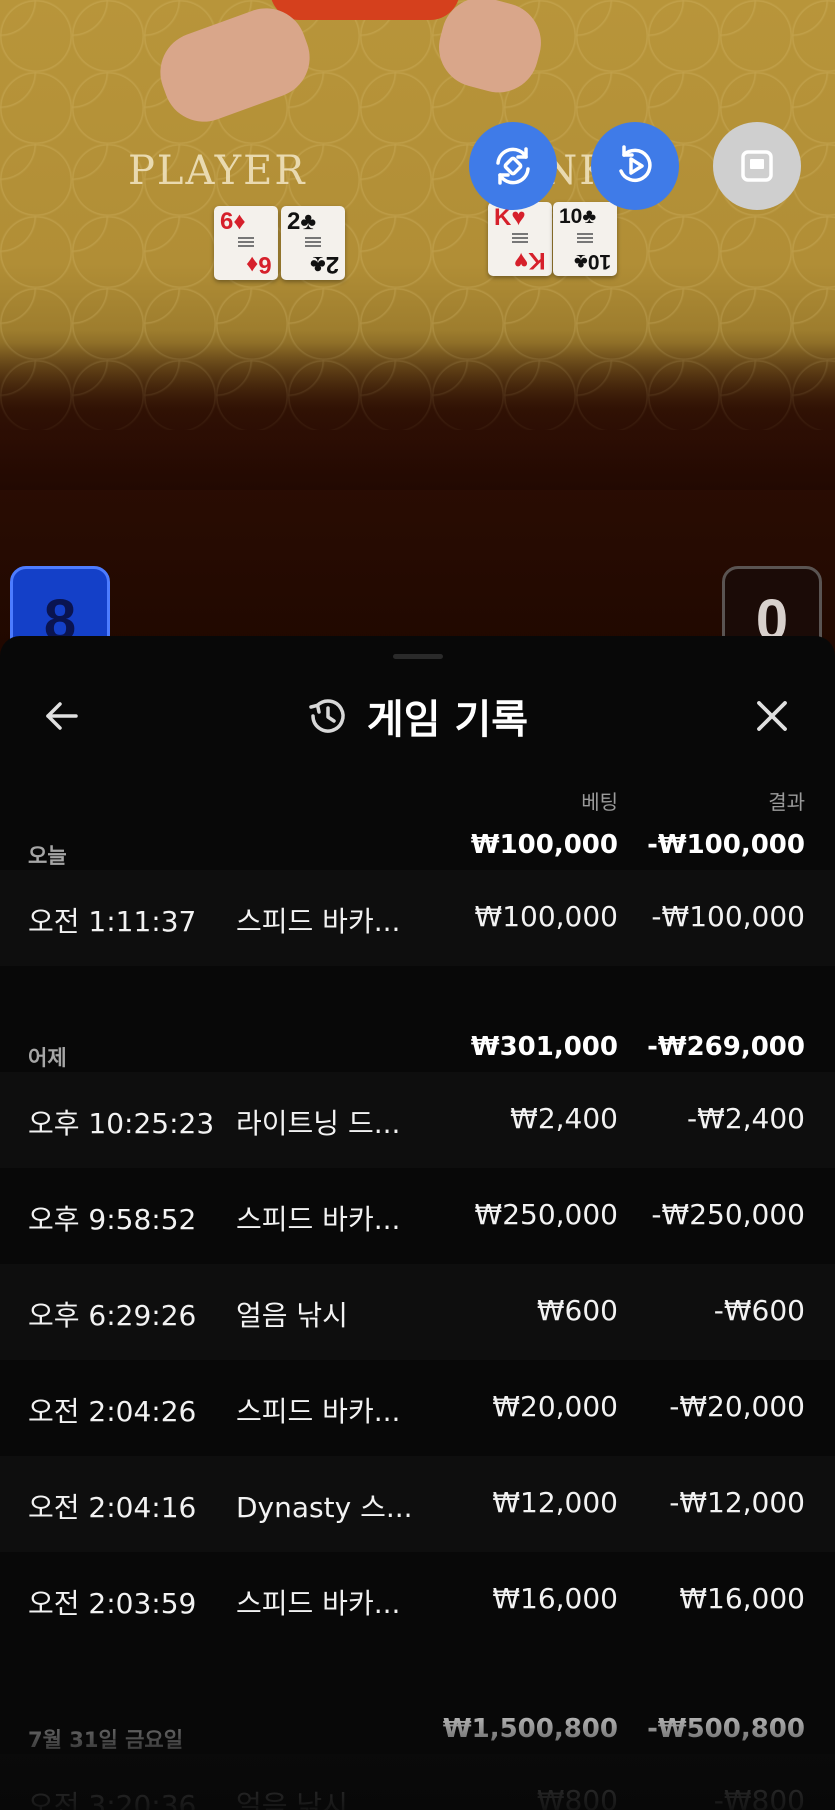 This screenshot has width=835, height=1810. I want to click on row-bet: ₩12,000, so click(555, 1502).